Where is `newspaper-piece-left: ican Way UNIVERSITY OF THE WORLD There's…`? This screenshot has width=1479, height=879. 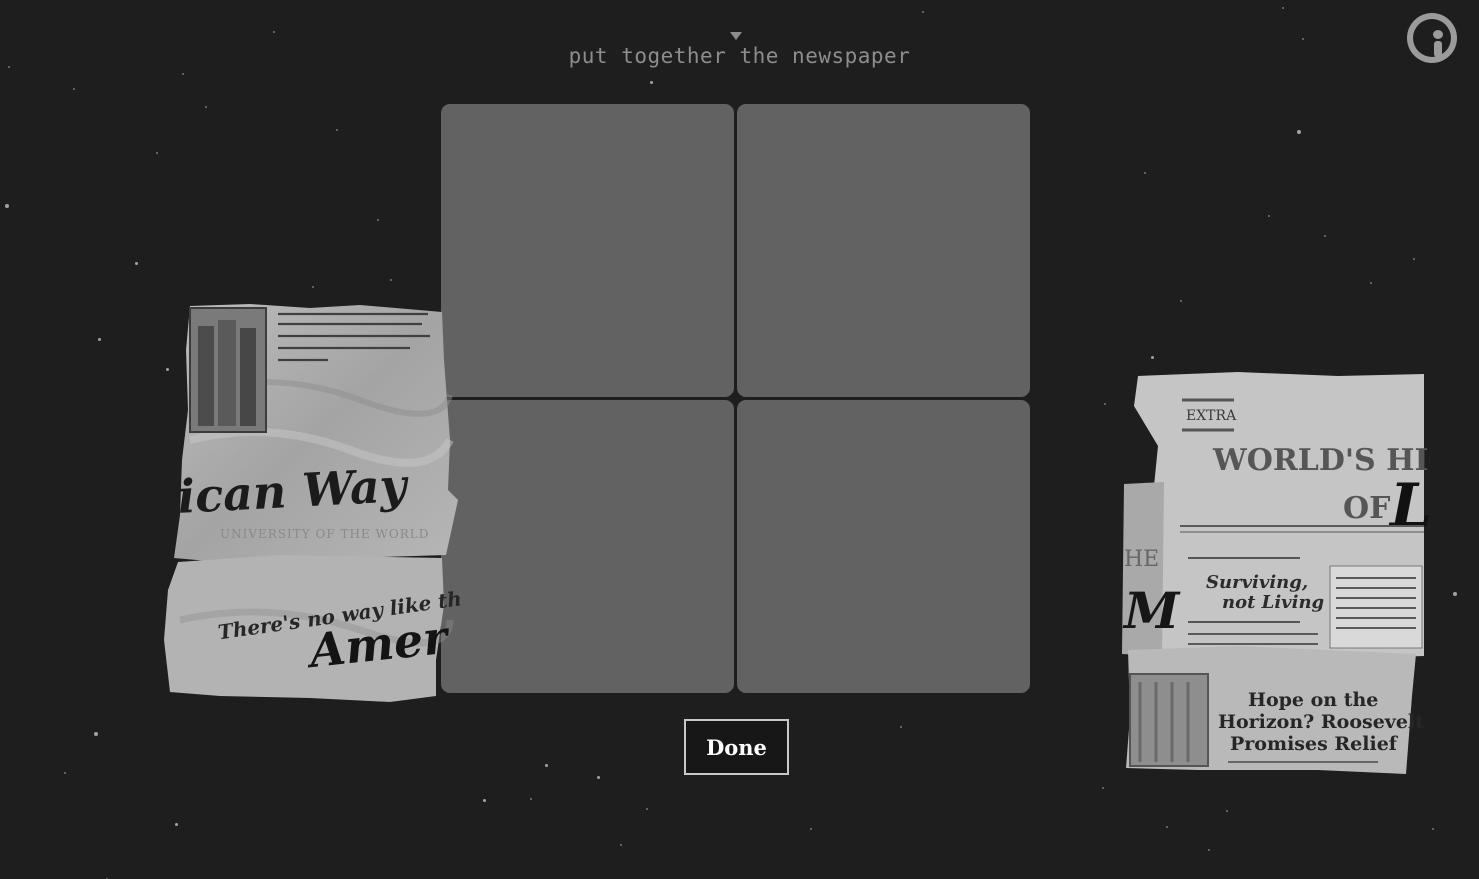
newspaper-piece-left: ican Way UNIVERSITY OF THE WORLD There's… is located at coordinates (310, 502).